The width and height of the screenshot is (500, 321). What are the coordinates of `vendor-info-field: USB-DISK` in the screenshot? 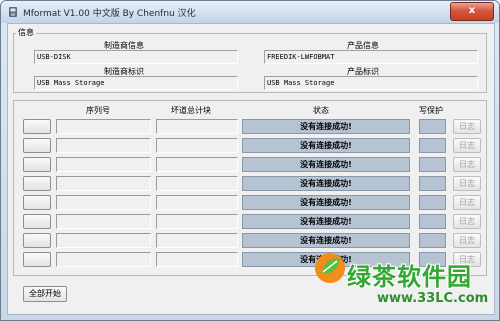 It's located at (136, 57).